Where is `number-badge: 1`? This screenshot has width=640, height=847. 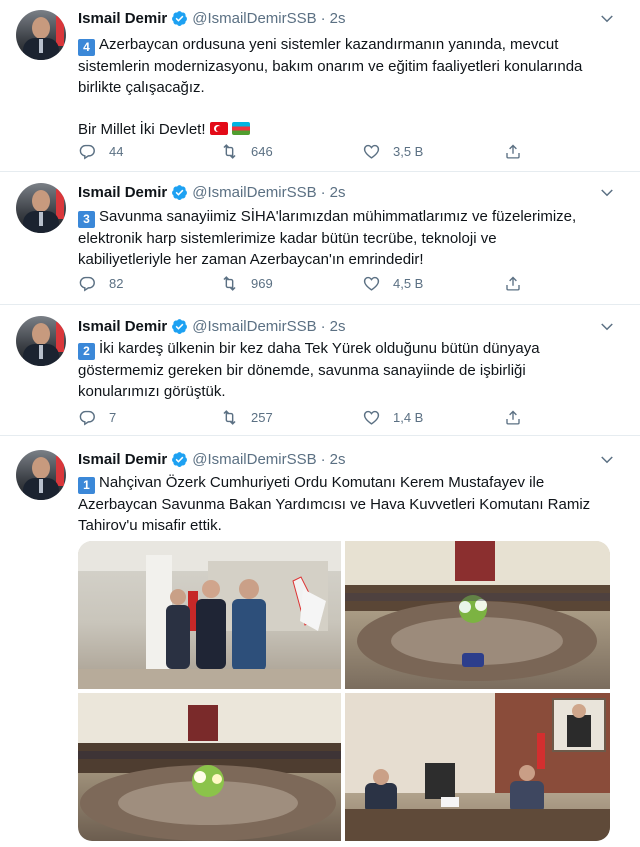 number-badge: 1 is located at coordinates (86, 485).